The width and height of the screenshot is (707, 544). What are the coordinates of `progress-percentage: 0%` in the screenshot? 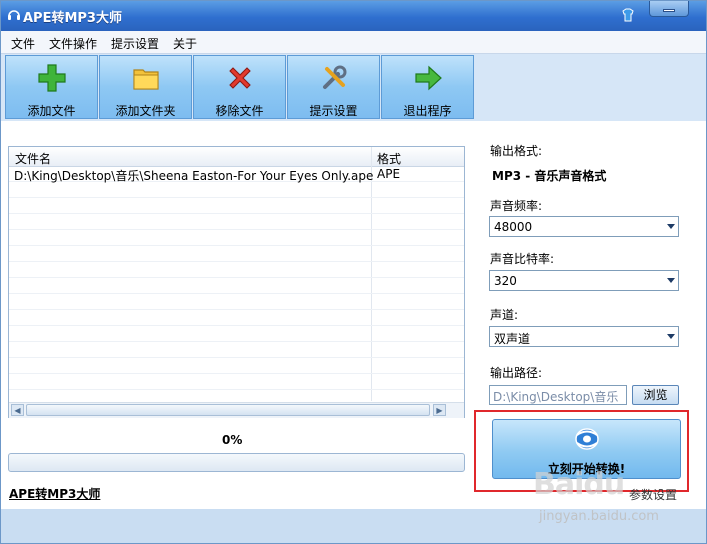 It's located at (232, 440).